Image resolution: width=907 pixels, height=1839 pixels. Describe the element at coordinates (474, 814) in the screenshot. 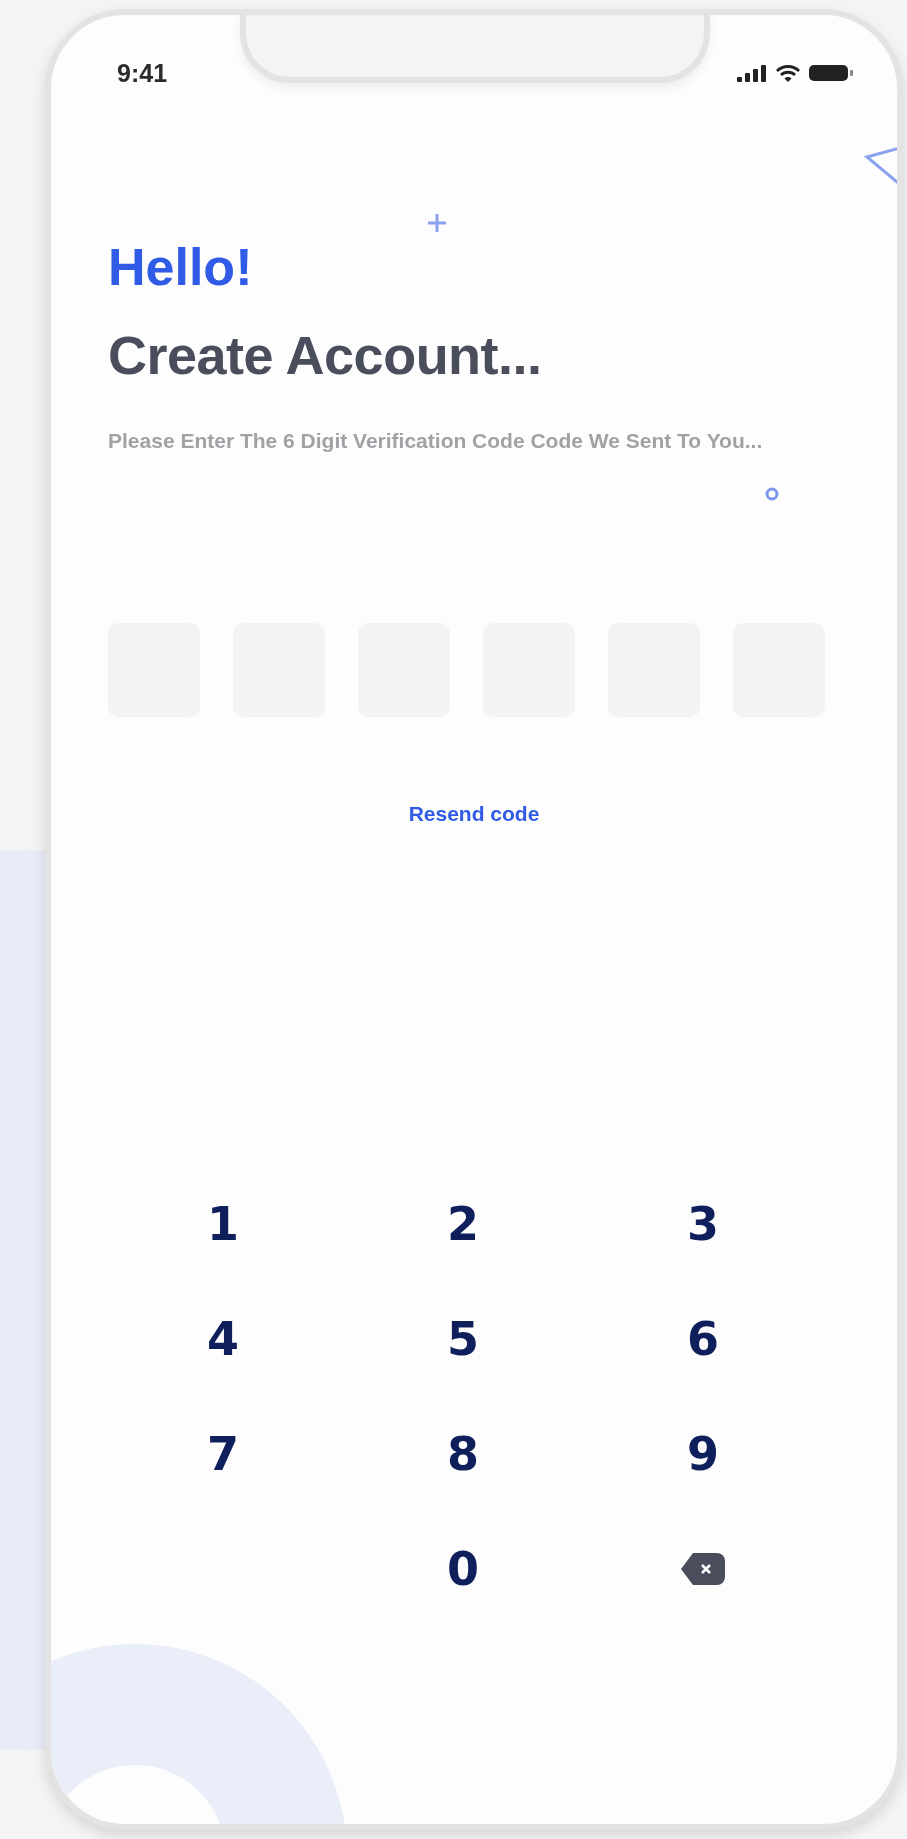

I see `resend-code-link: Resend code` at that location.